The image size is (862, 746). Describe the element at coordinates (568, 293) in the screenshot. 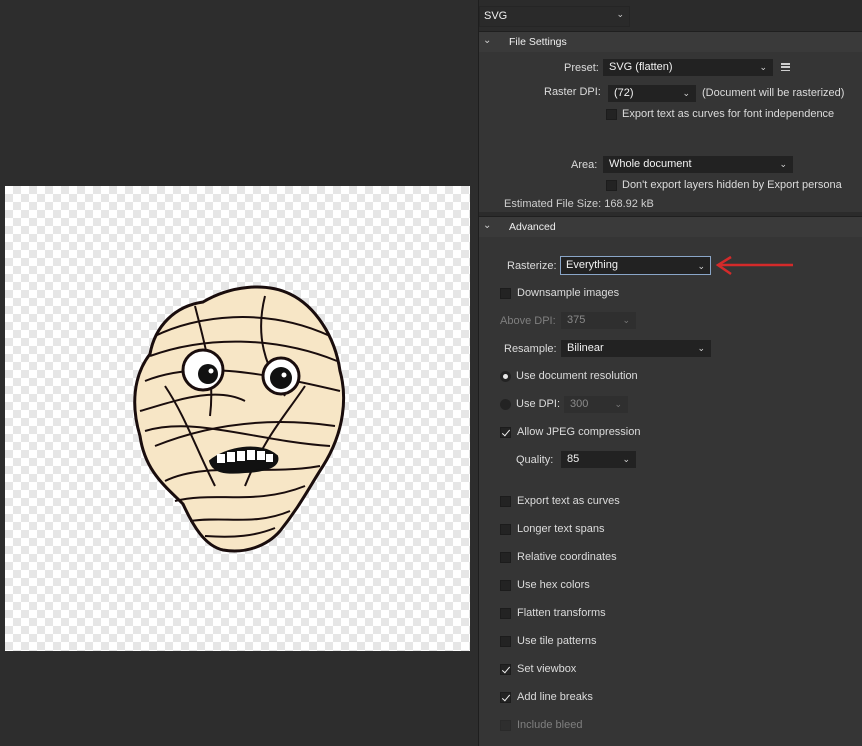

I see `downsample-label: Downsample images` at that location.